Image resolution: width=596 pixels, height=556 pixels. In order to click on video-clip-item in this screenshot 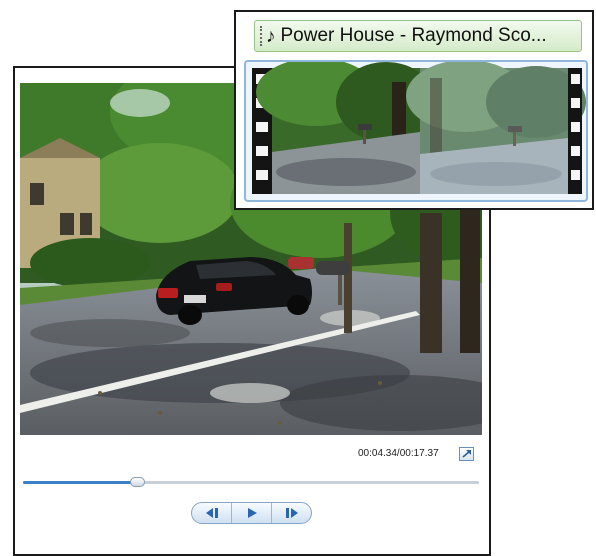, I will do `click(416, 131)`.